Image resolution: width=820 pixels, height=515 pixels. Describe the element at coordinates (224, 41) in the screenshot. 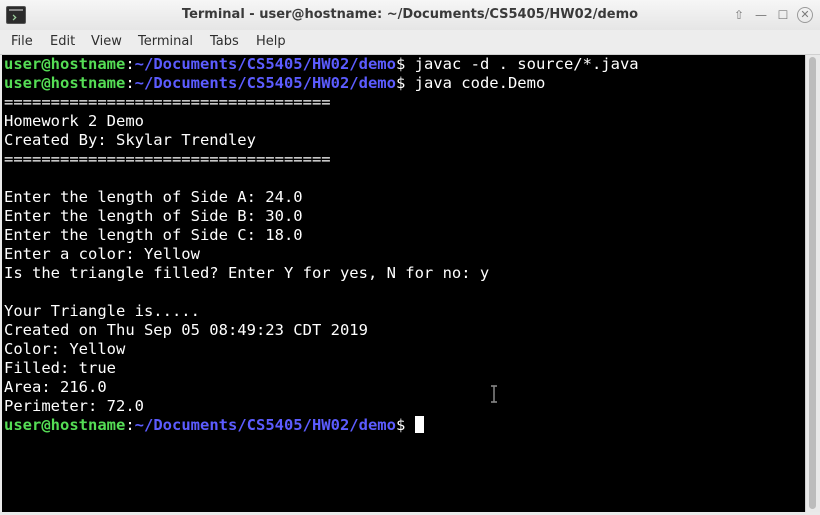

I see `menu-tabs: Tabs` at that location.